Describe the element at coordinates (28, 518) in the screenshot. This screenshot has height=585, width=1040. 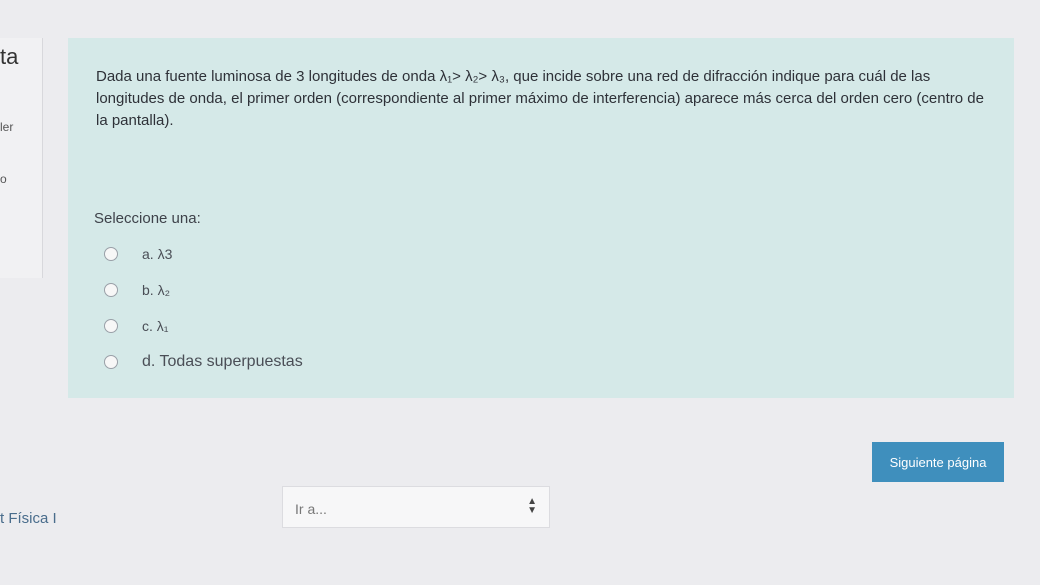
I see `course-link: t Física I` at that location.